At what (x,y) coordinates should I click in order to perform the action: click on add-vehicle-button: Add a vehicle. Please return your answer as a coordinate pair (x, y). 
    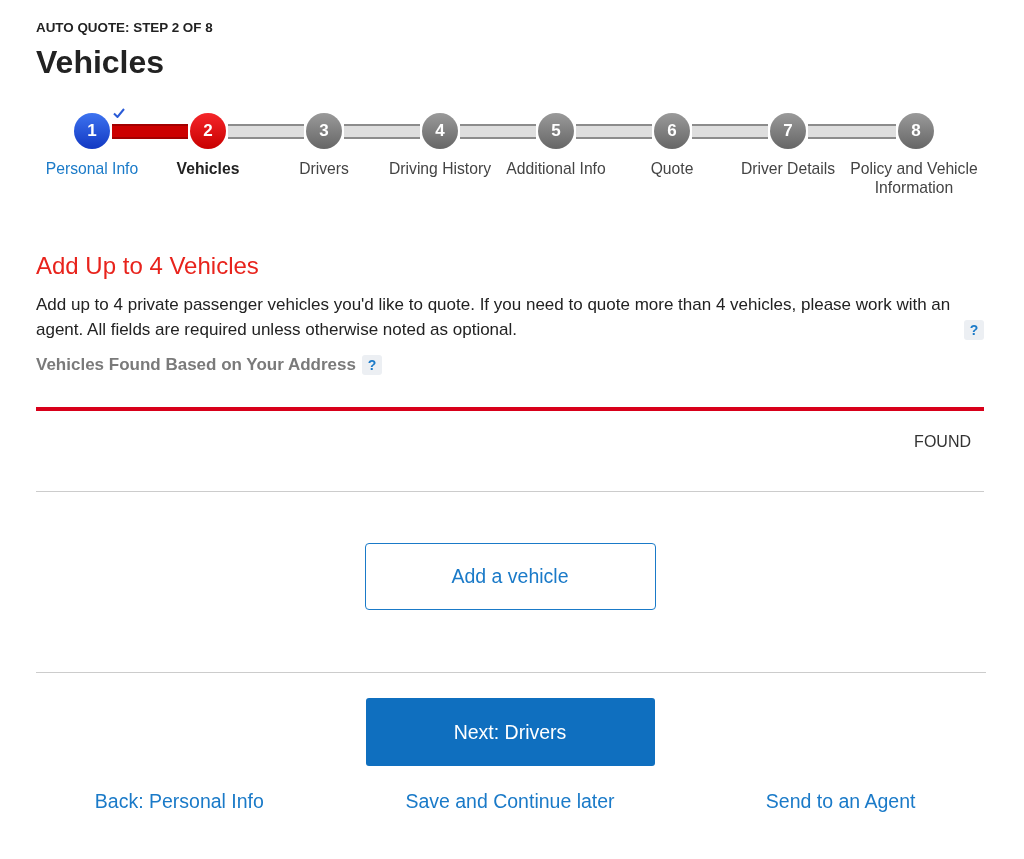
    Looking at the image, I should click on (510, 576).